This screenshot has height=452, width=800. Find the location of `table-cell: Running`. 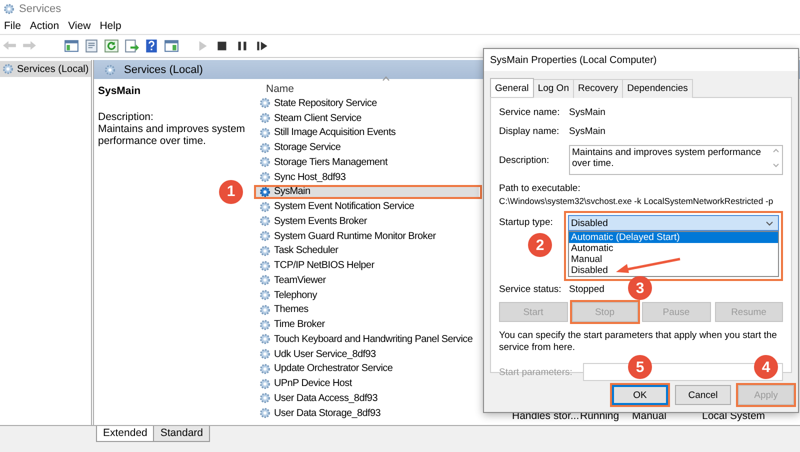

table-cell: Running is located at coordinates (600, 416).